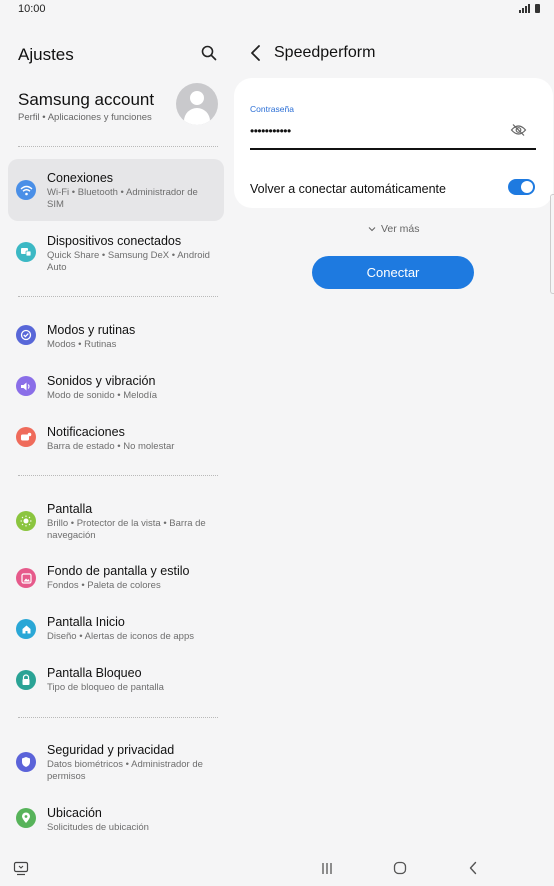 Image resolution: width=554 pixels, height=886 pixels. I want to click on menu-item-title: Seguridad y privacidad, so click(111, 750).